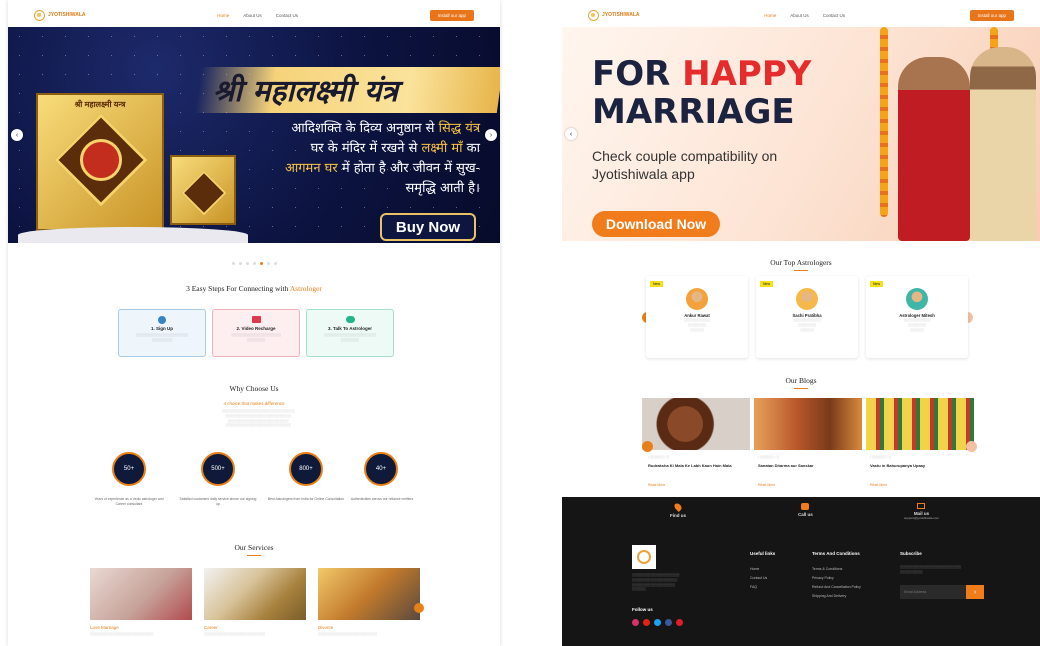  Describe the element at coordinates (657, 622) in the screenshot. I see `twitter-icon` at that location.